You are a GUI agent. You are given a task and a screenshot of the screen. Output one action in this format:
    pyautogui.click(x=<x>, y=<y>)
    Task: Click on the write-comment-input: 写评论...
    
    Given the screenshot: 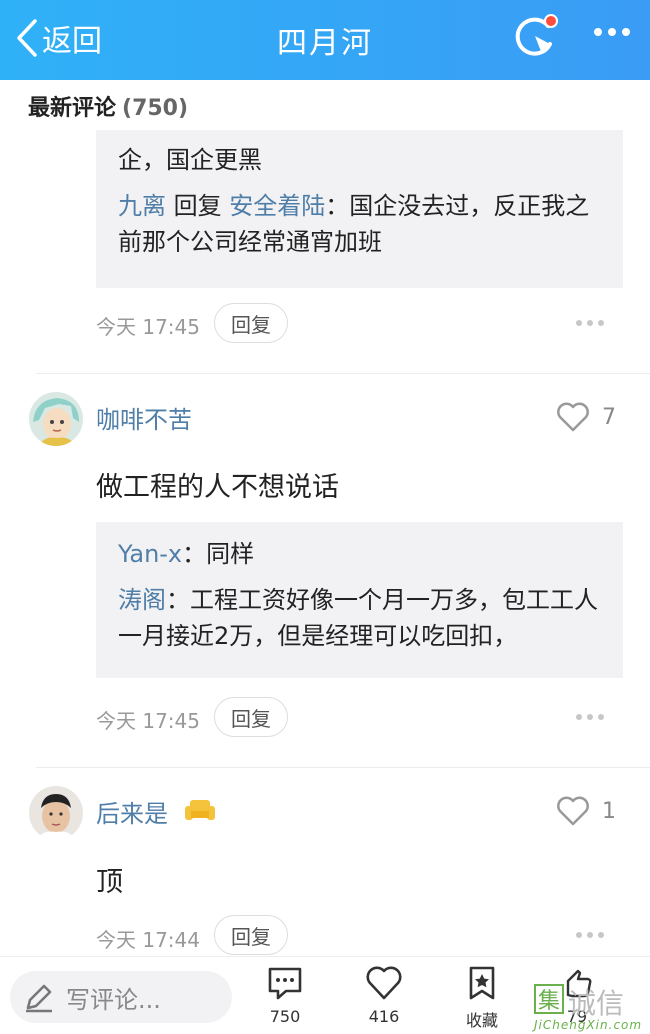 What is the action you would take?
    pyautogui.click(x=121, y=997)
    